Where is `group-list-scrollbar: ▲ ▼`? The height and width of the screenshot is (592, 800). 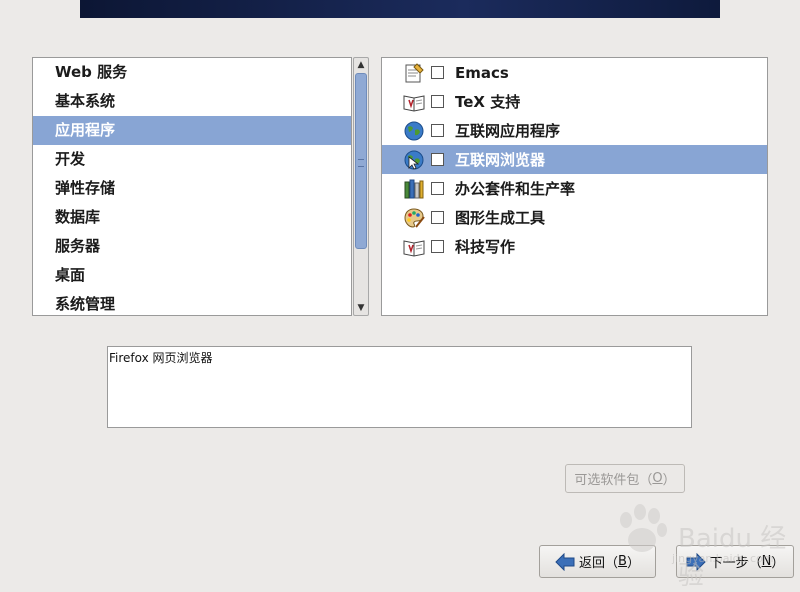
group-list-scrollbar: ▲ ▼ is located at coordinates (361, 186).